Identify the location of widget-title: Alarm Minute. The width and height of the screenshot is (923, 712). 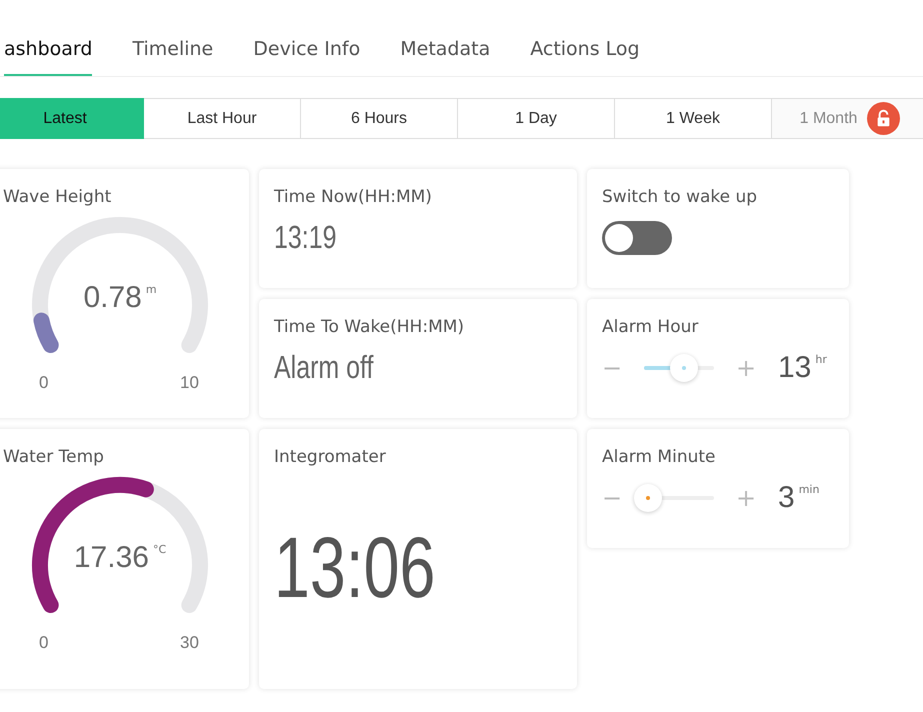
(659, 457).